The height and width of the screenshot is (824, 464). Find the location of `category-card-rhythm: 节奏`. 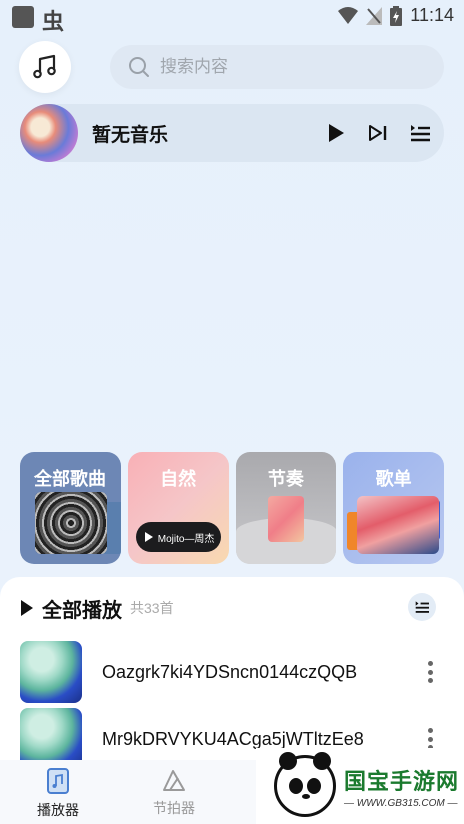

category-card-rhythm: 节奏 is located at coordinates (286, 508).